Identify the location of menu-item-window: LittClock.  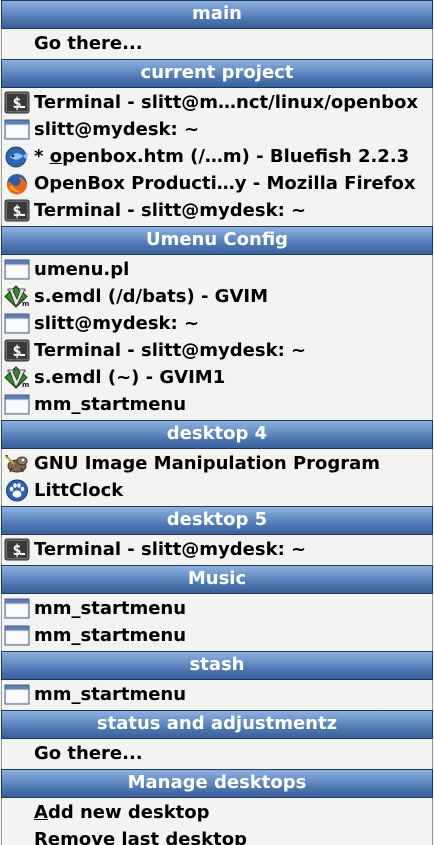
(217, 490).